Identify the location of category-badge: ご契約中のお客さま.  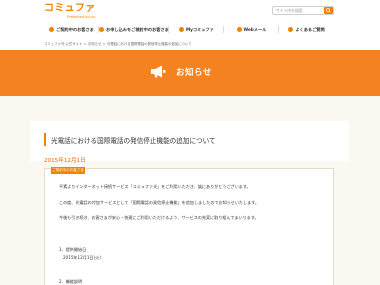
(68, 170).